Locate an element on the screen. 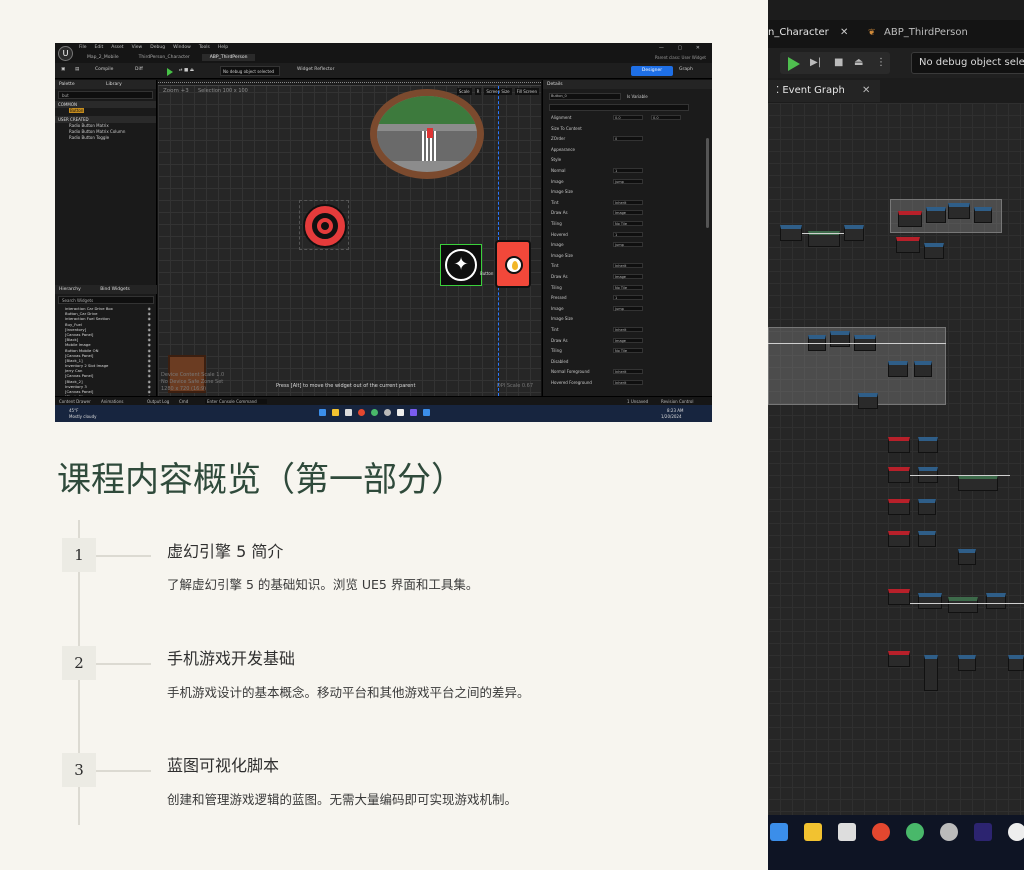  widget-name-input: Button_0 is located at coordinates (585, 96).